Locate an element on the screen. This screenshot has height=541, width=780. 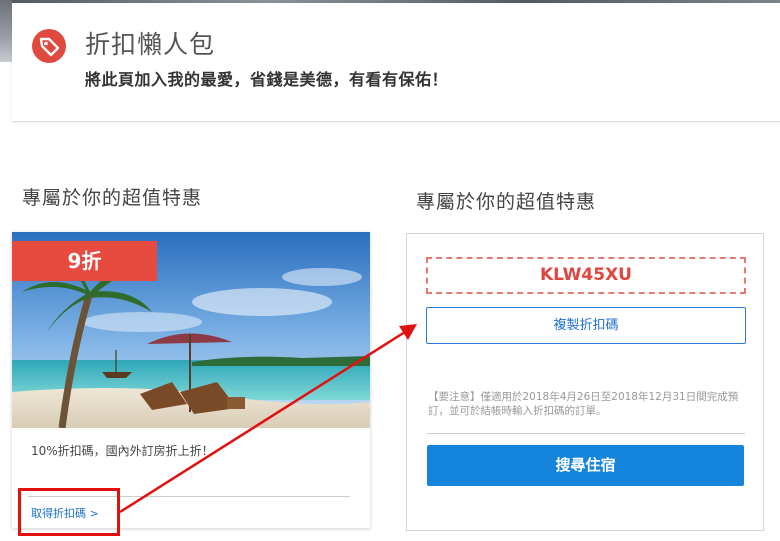
search-lodging-button: 搜尋住宿 is located at coordinates (585, 465).